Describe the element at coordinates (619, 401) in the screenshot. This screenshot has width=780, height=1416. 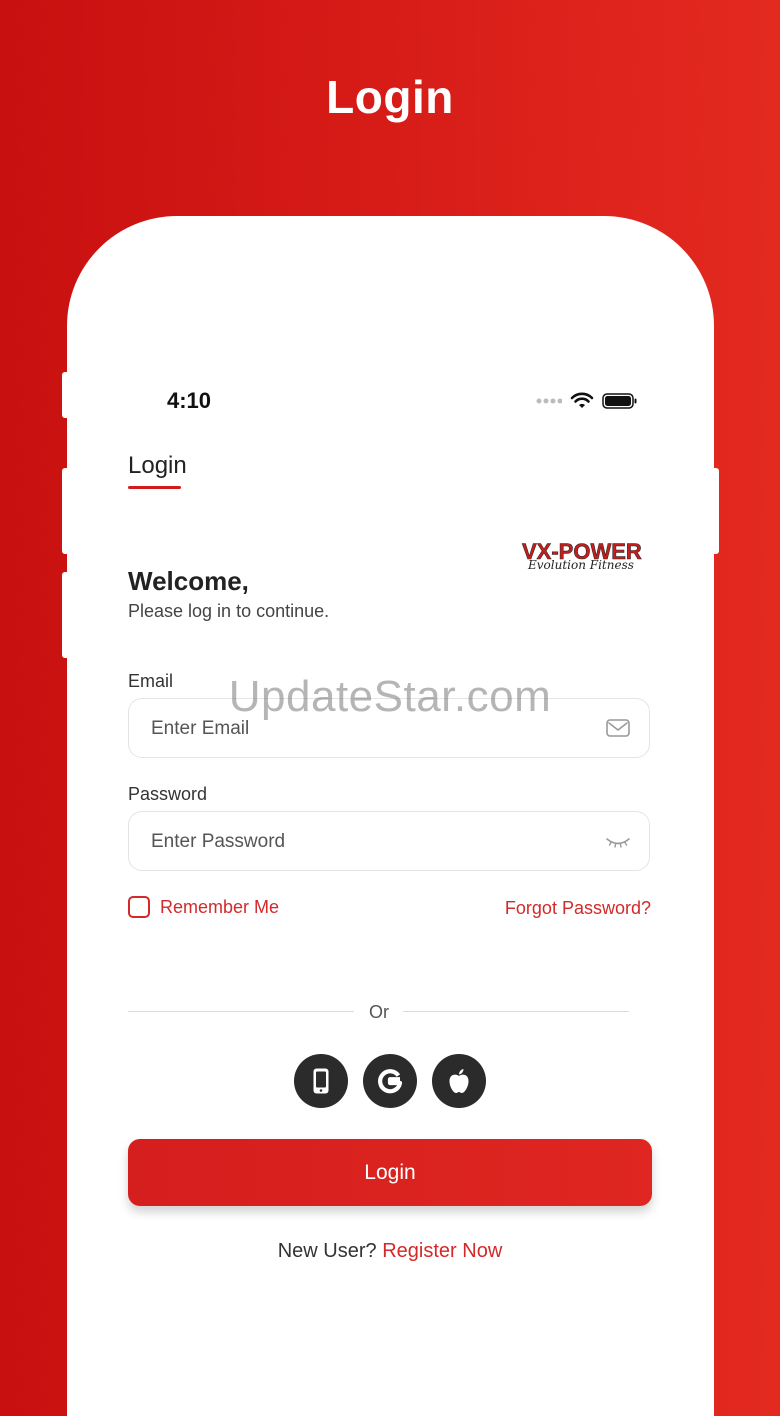
I see `battery-icon` at that location.